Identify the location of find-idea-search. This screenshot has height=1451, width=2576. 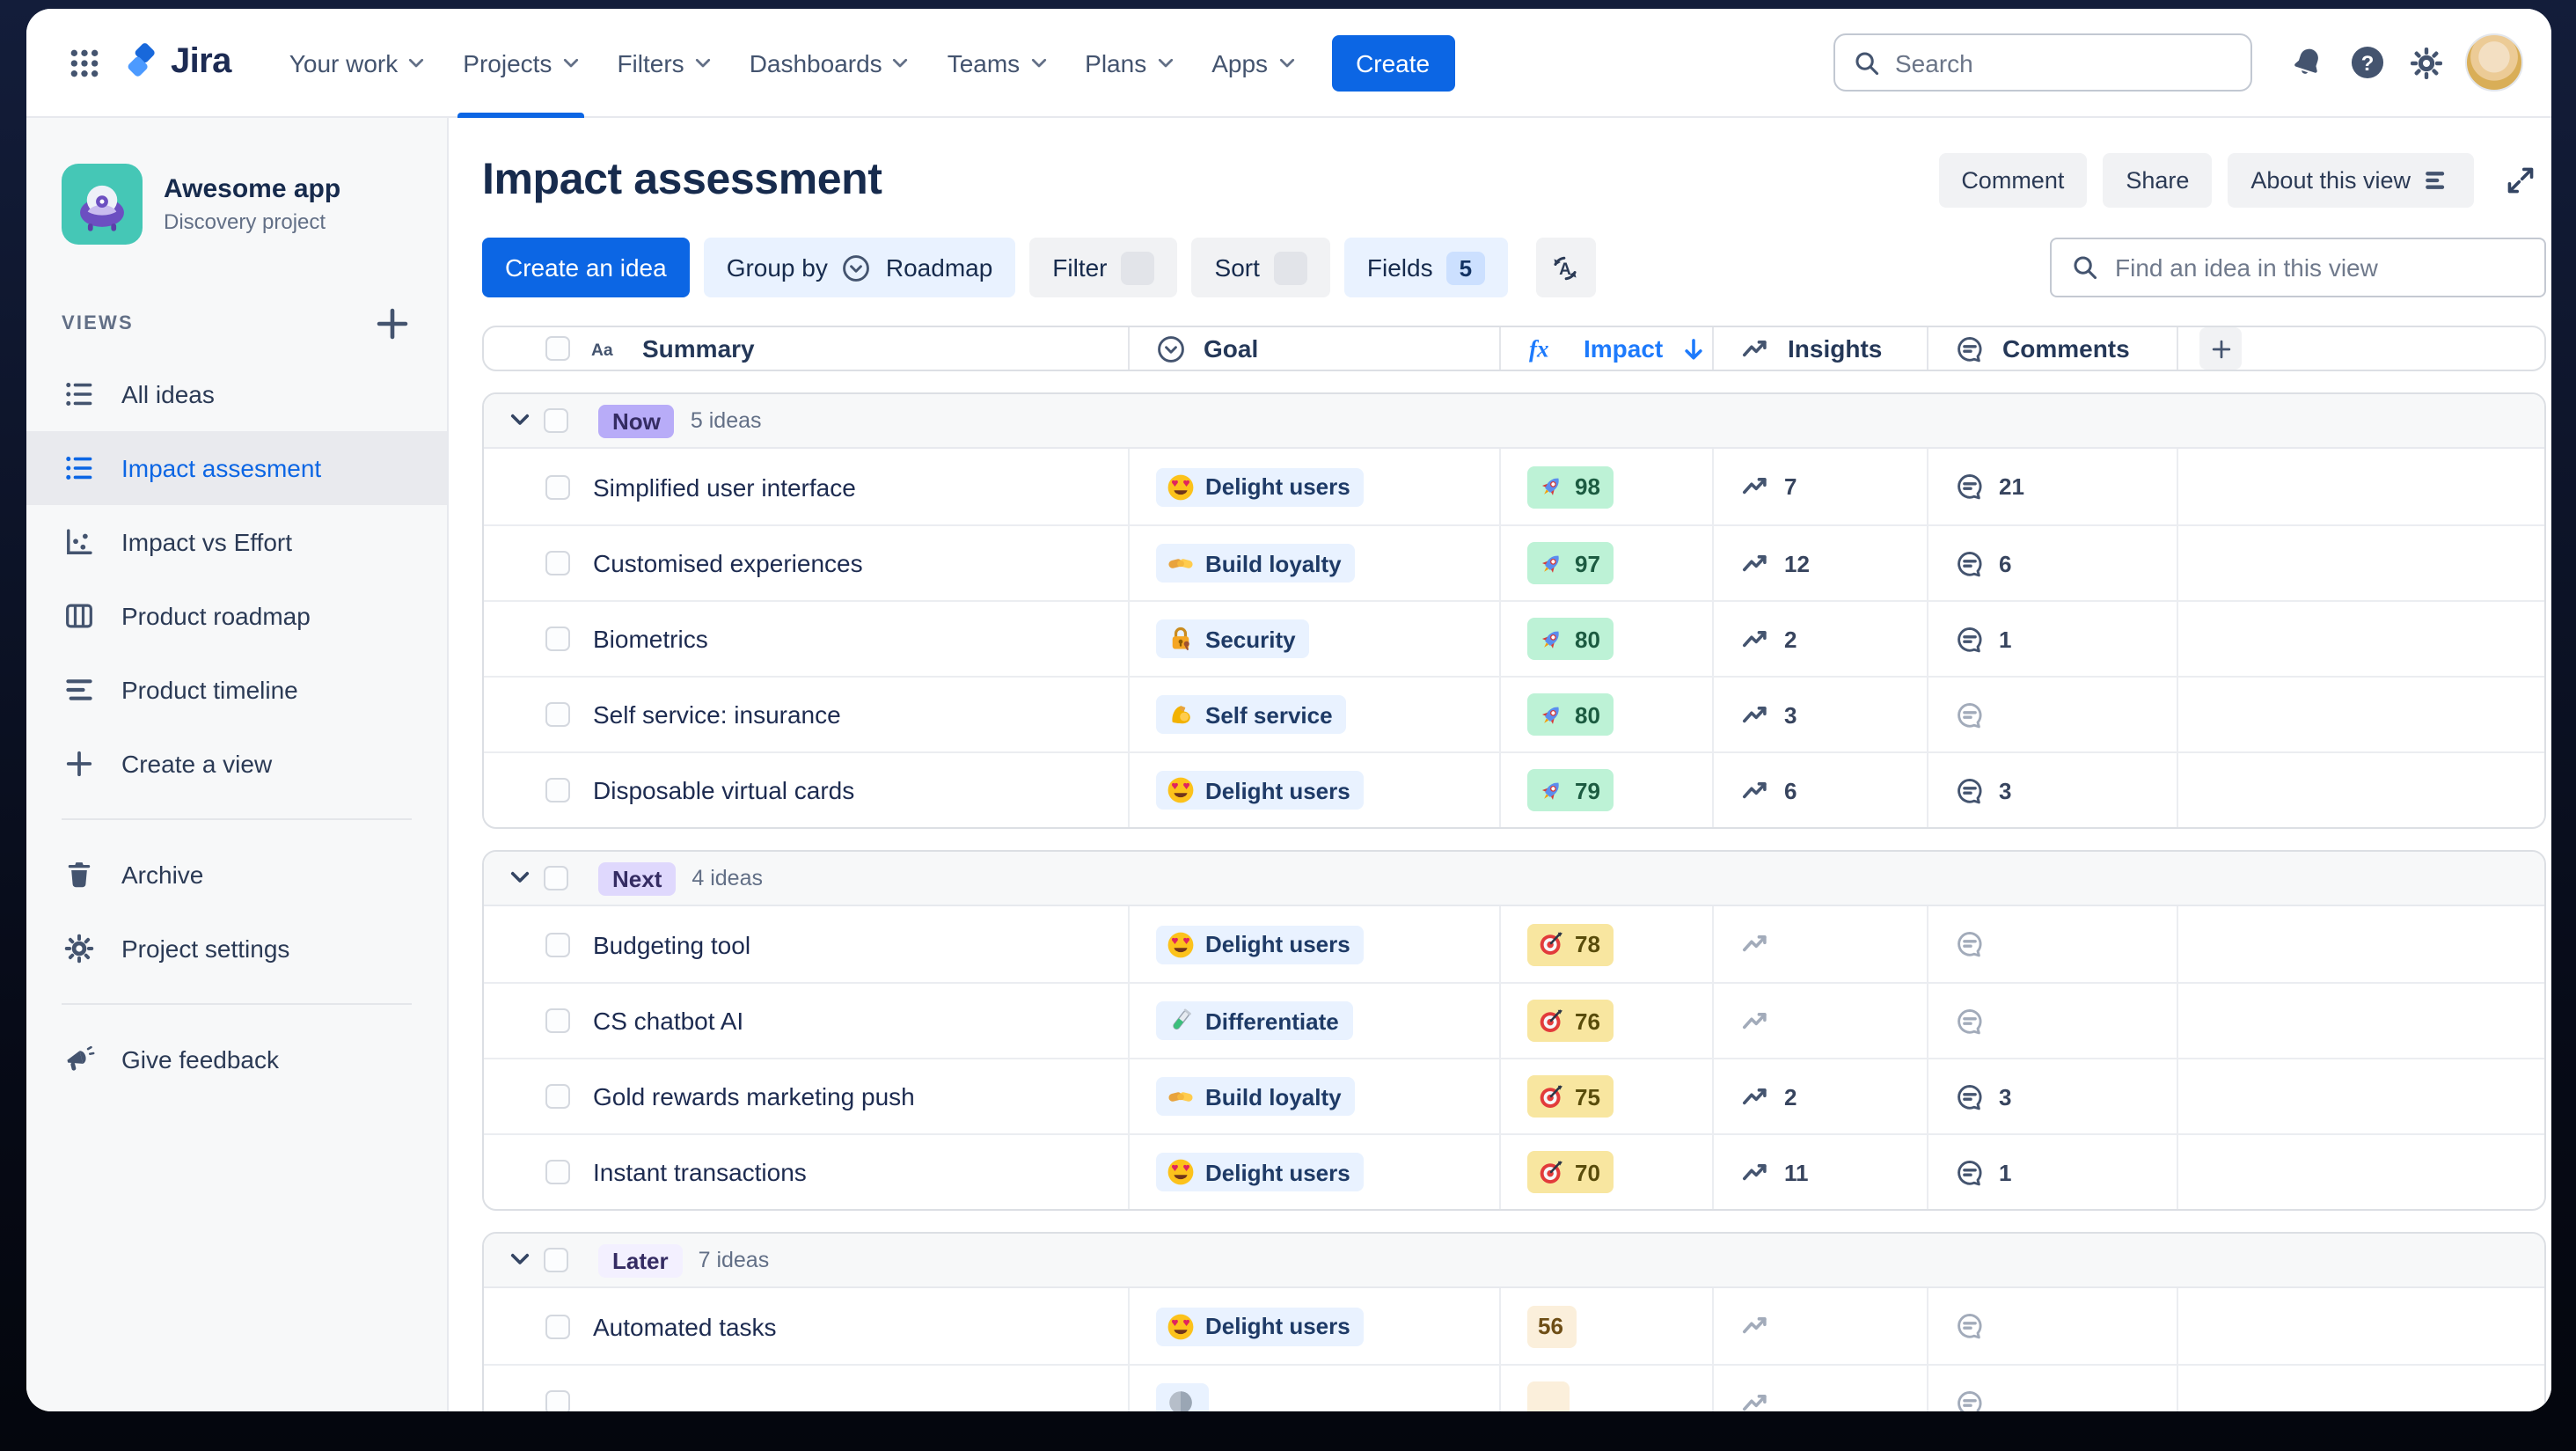
(2298, 267).